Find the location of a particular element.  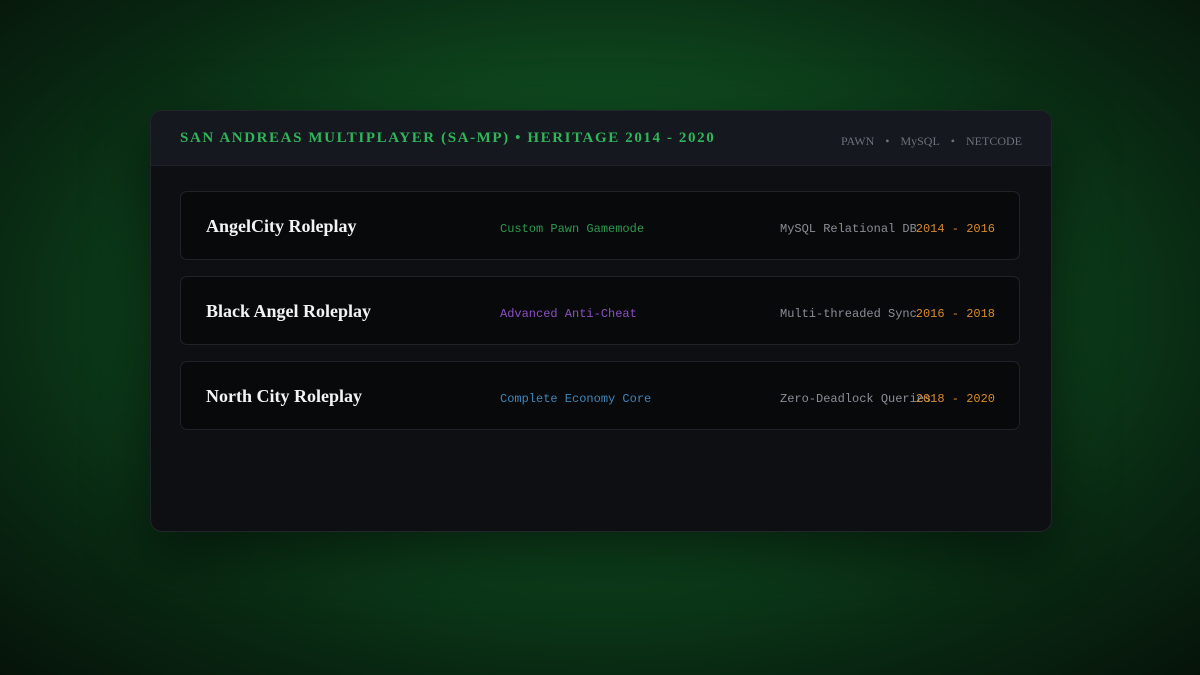

server-feature: Complete Economy Core is located at coordinates (576, 399).